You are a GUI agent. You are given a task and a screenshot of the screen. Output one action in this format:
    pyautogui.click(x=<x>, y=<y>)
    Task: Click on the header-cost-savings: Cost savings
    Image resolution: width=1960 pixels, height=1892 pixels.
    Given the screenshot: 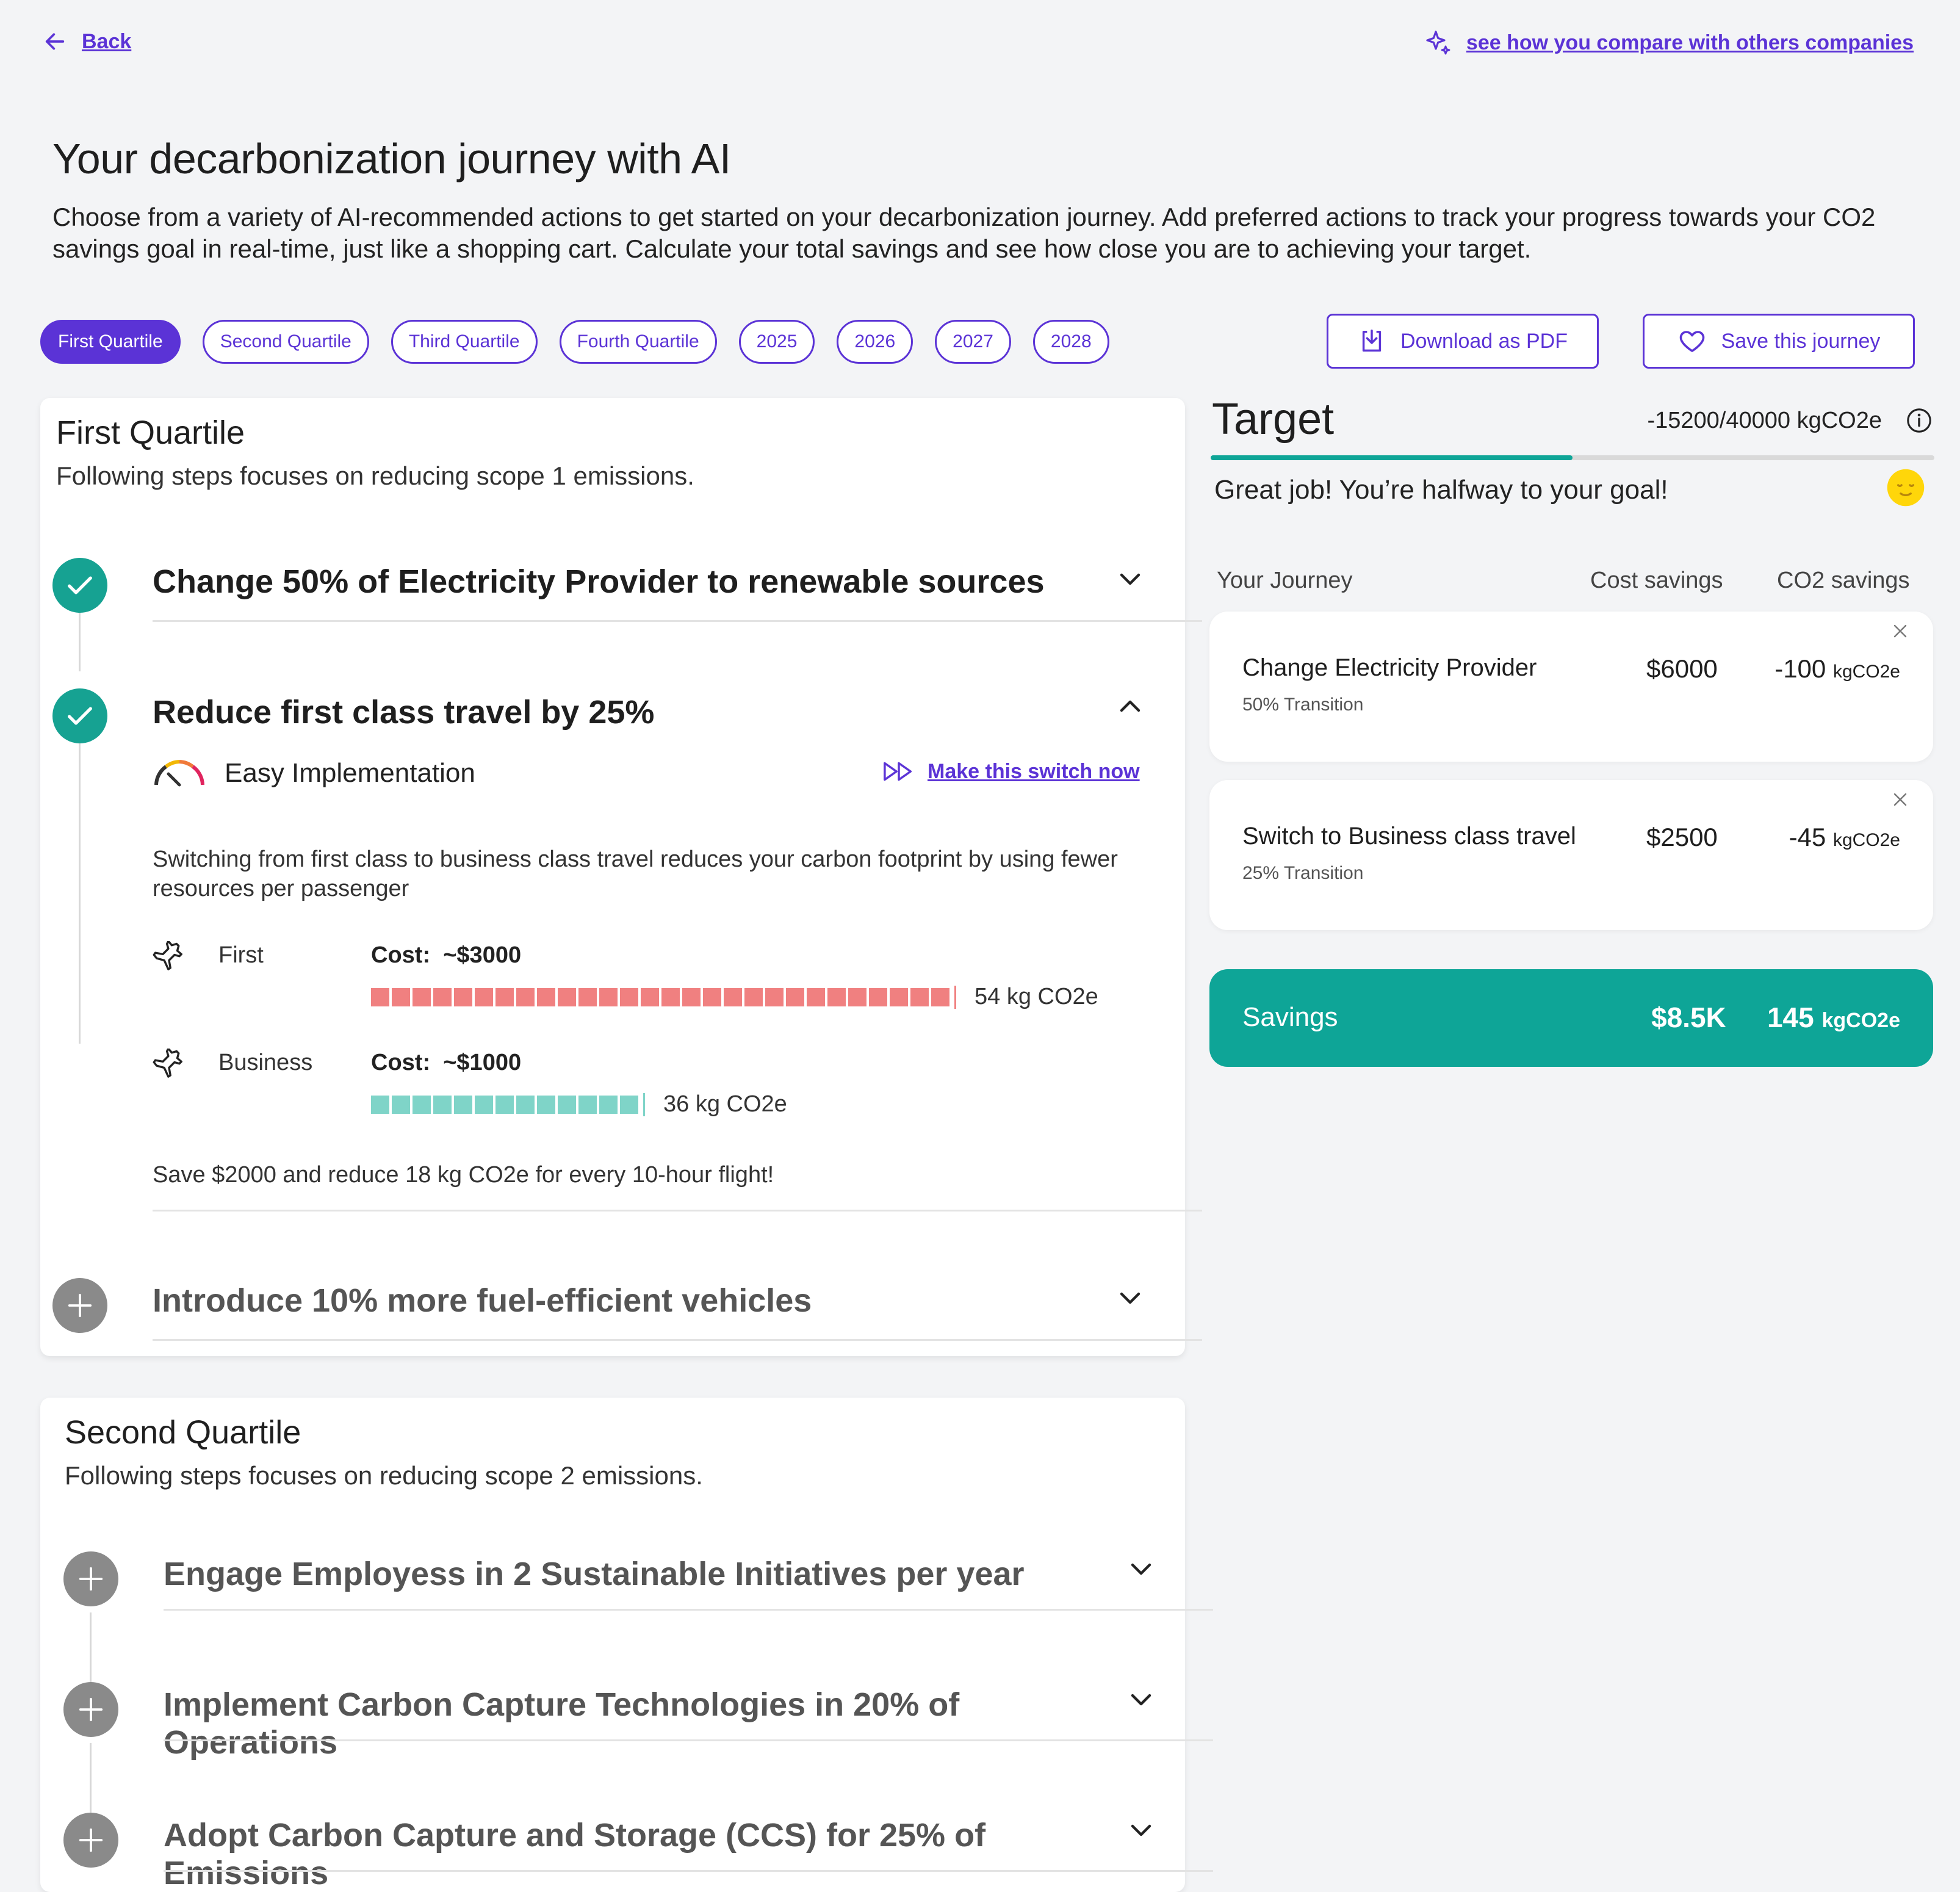 What is the action you would take?
    pyautogui.click(x=1656, y=580)
    